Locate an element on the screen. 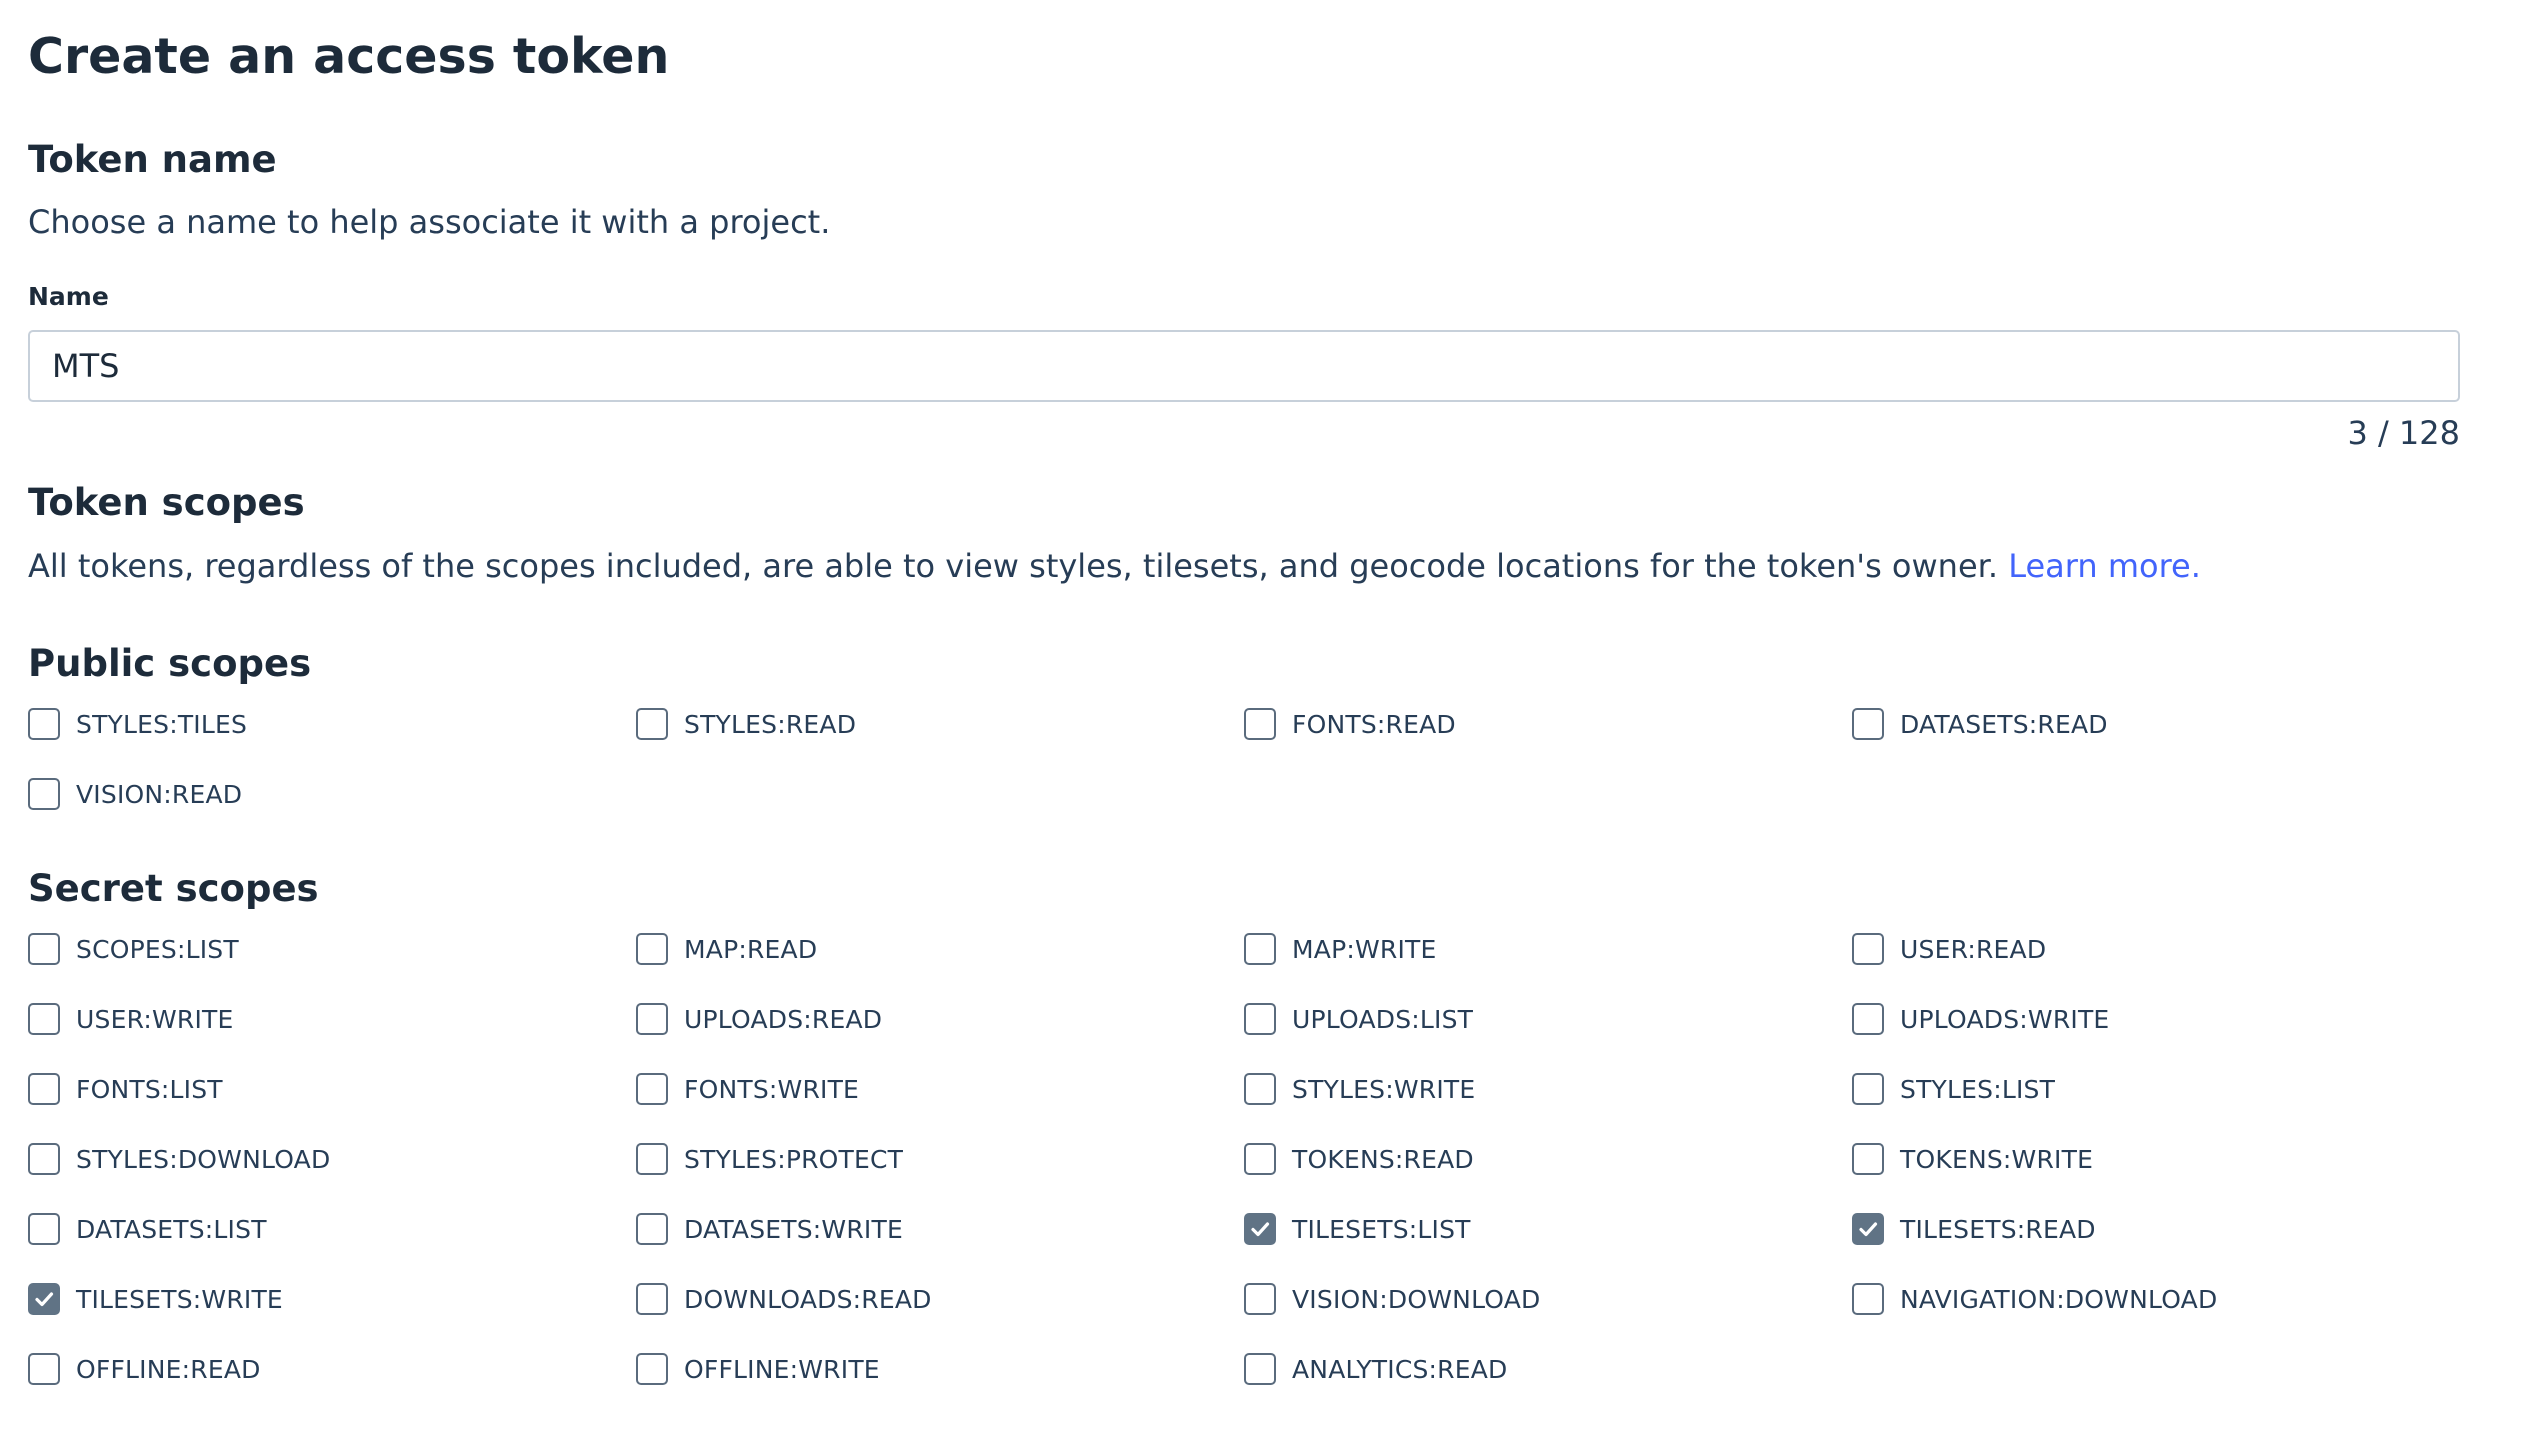 The height and width of the screenshot is (1434, 2538). scope-option-fonts-read: FONTS:READ is located at coordinates (1548, 724).